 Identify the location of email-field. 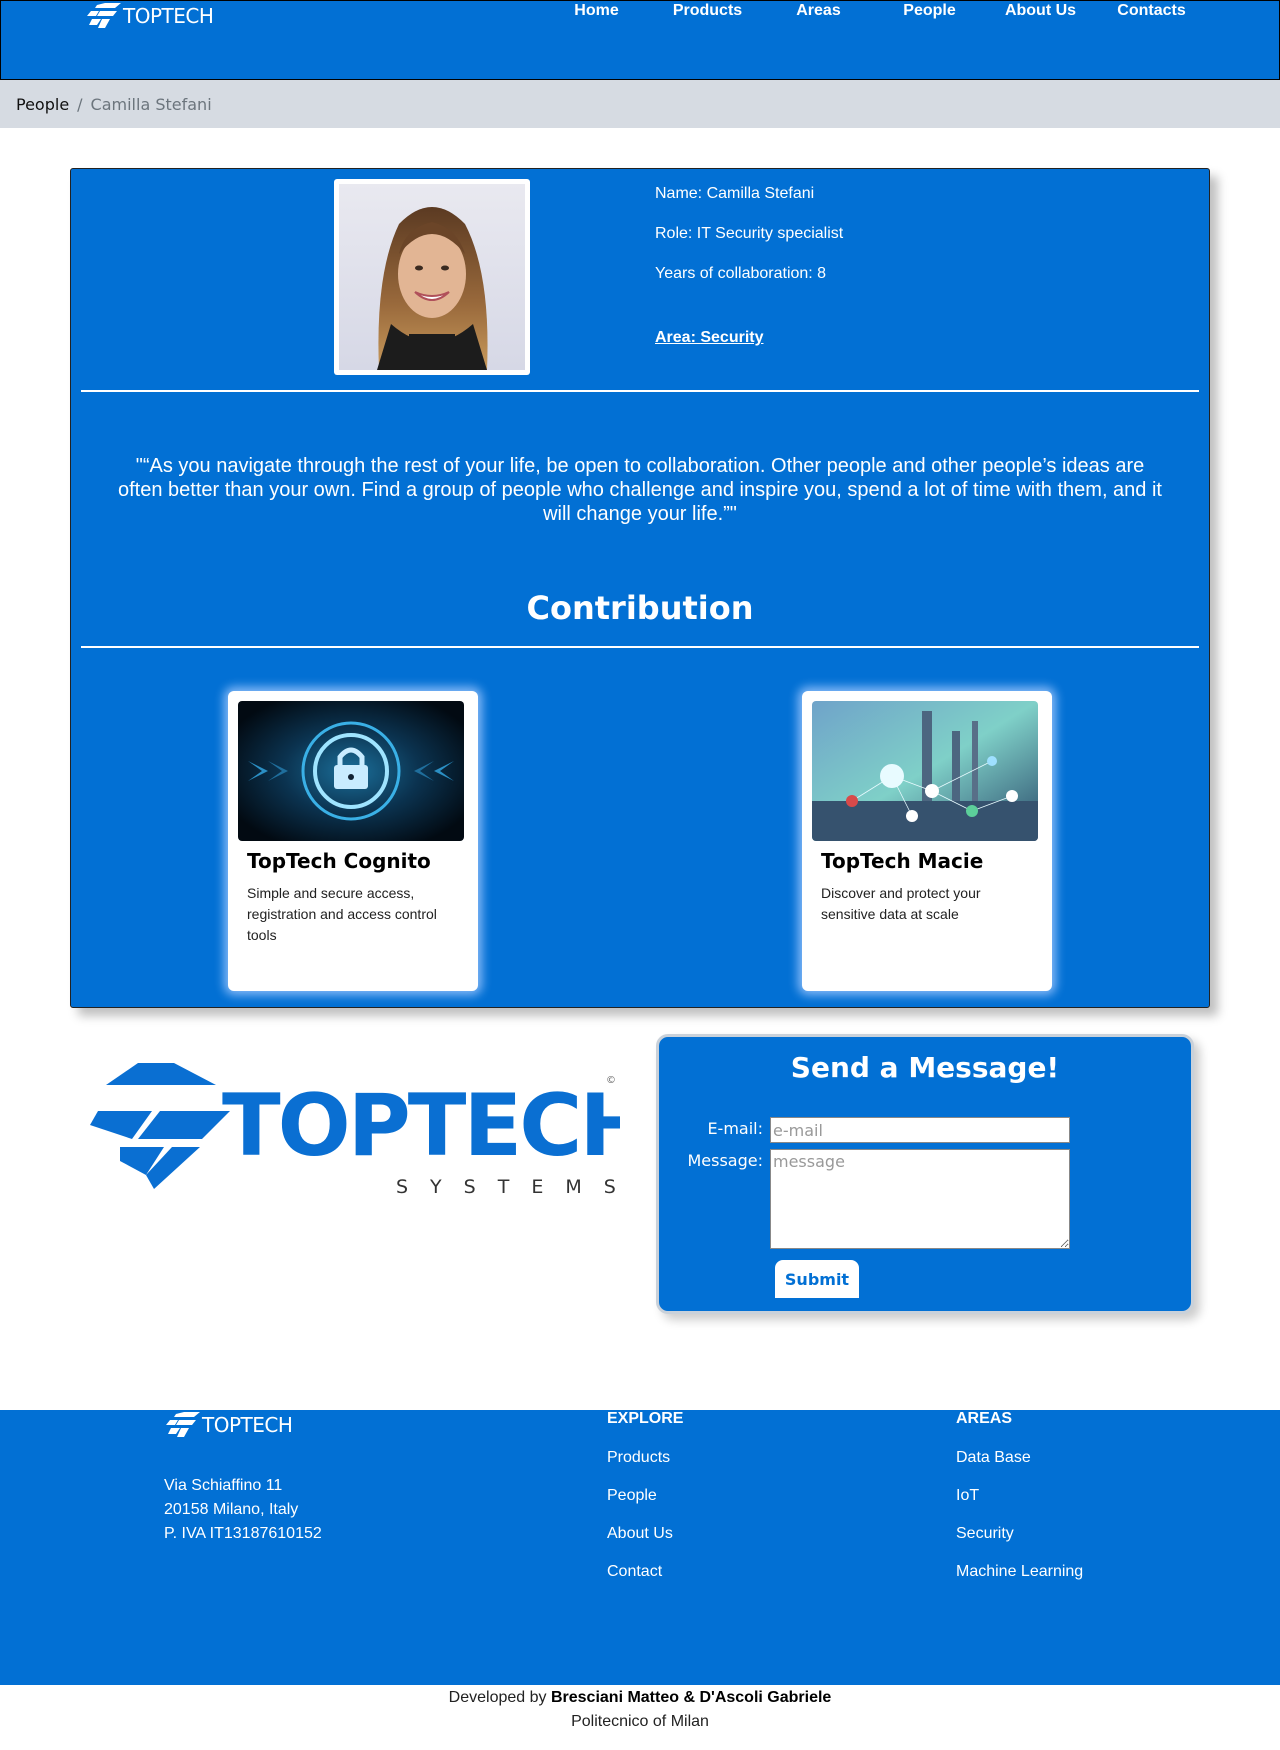
(920, 1130).